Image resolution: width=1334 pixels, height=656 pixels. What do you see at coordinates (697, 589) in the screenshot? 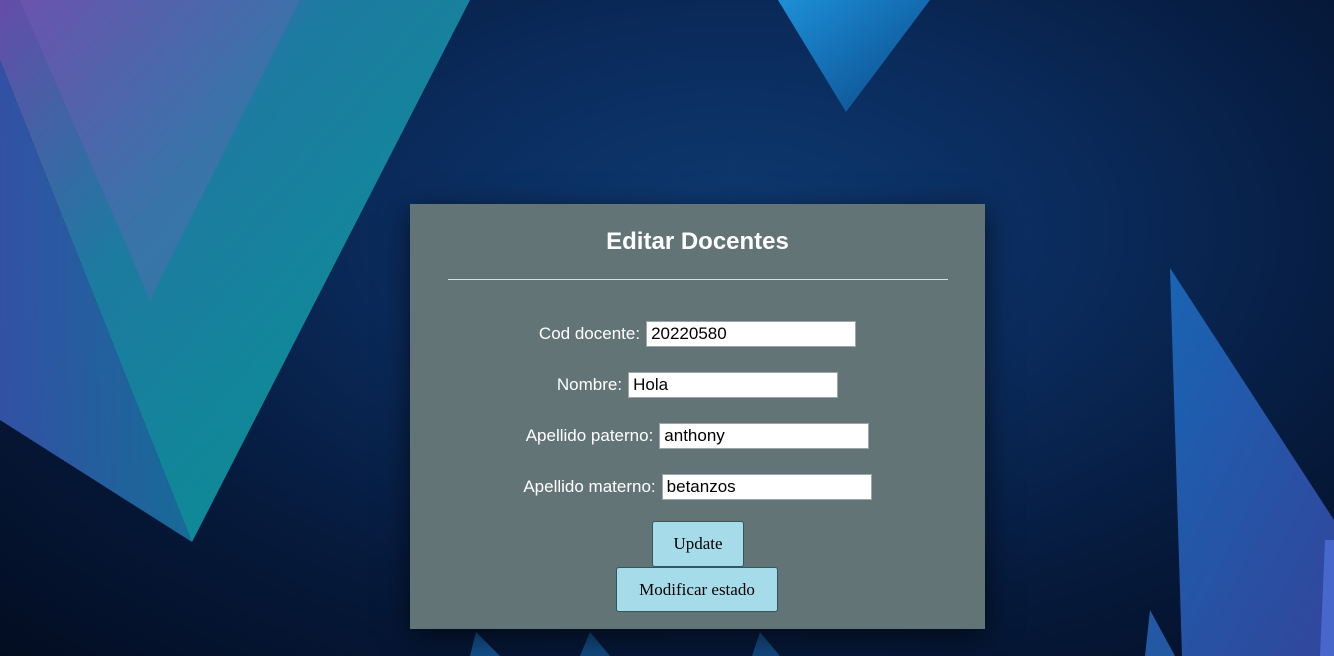
I see `modificar-estado-button: Modificar estado` at bounding box center [697, 589].